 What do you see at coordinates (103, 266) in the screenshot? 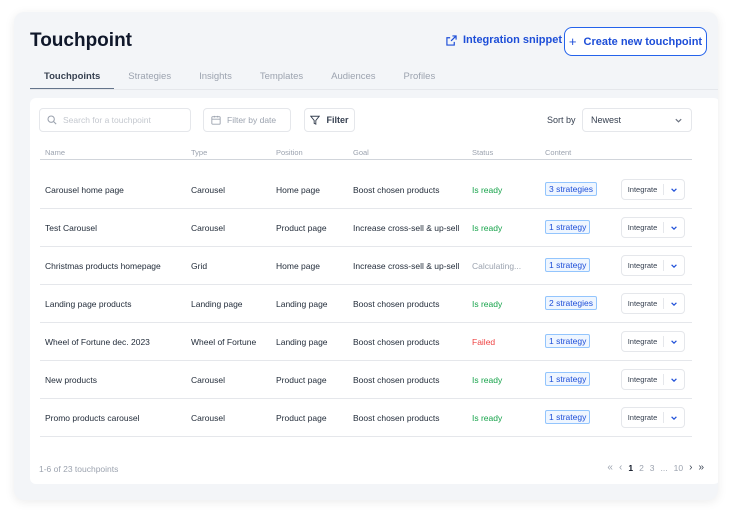
I see `cell-name: Christmas products homepage` at bounding box center [103, 266].